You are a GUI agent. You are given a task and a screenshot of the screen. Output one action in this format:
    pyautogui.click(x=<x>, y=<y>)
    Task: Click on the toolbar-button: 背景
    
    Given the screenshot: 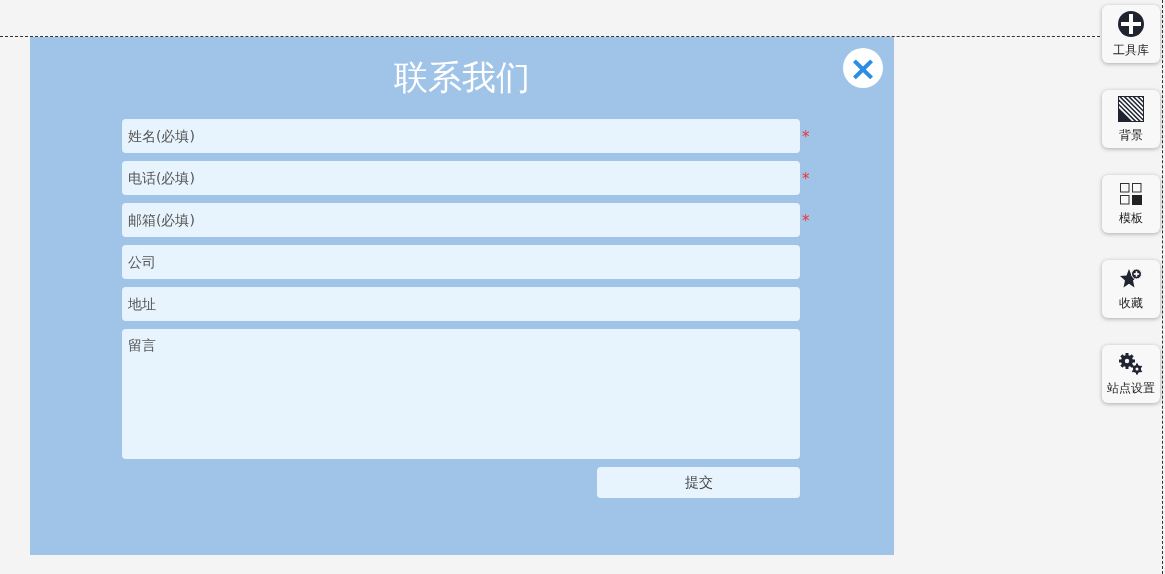 What is the action you would take?
    pyautogui.click(x=1131, y=119)
    